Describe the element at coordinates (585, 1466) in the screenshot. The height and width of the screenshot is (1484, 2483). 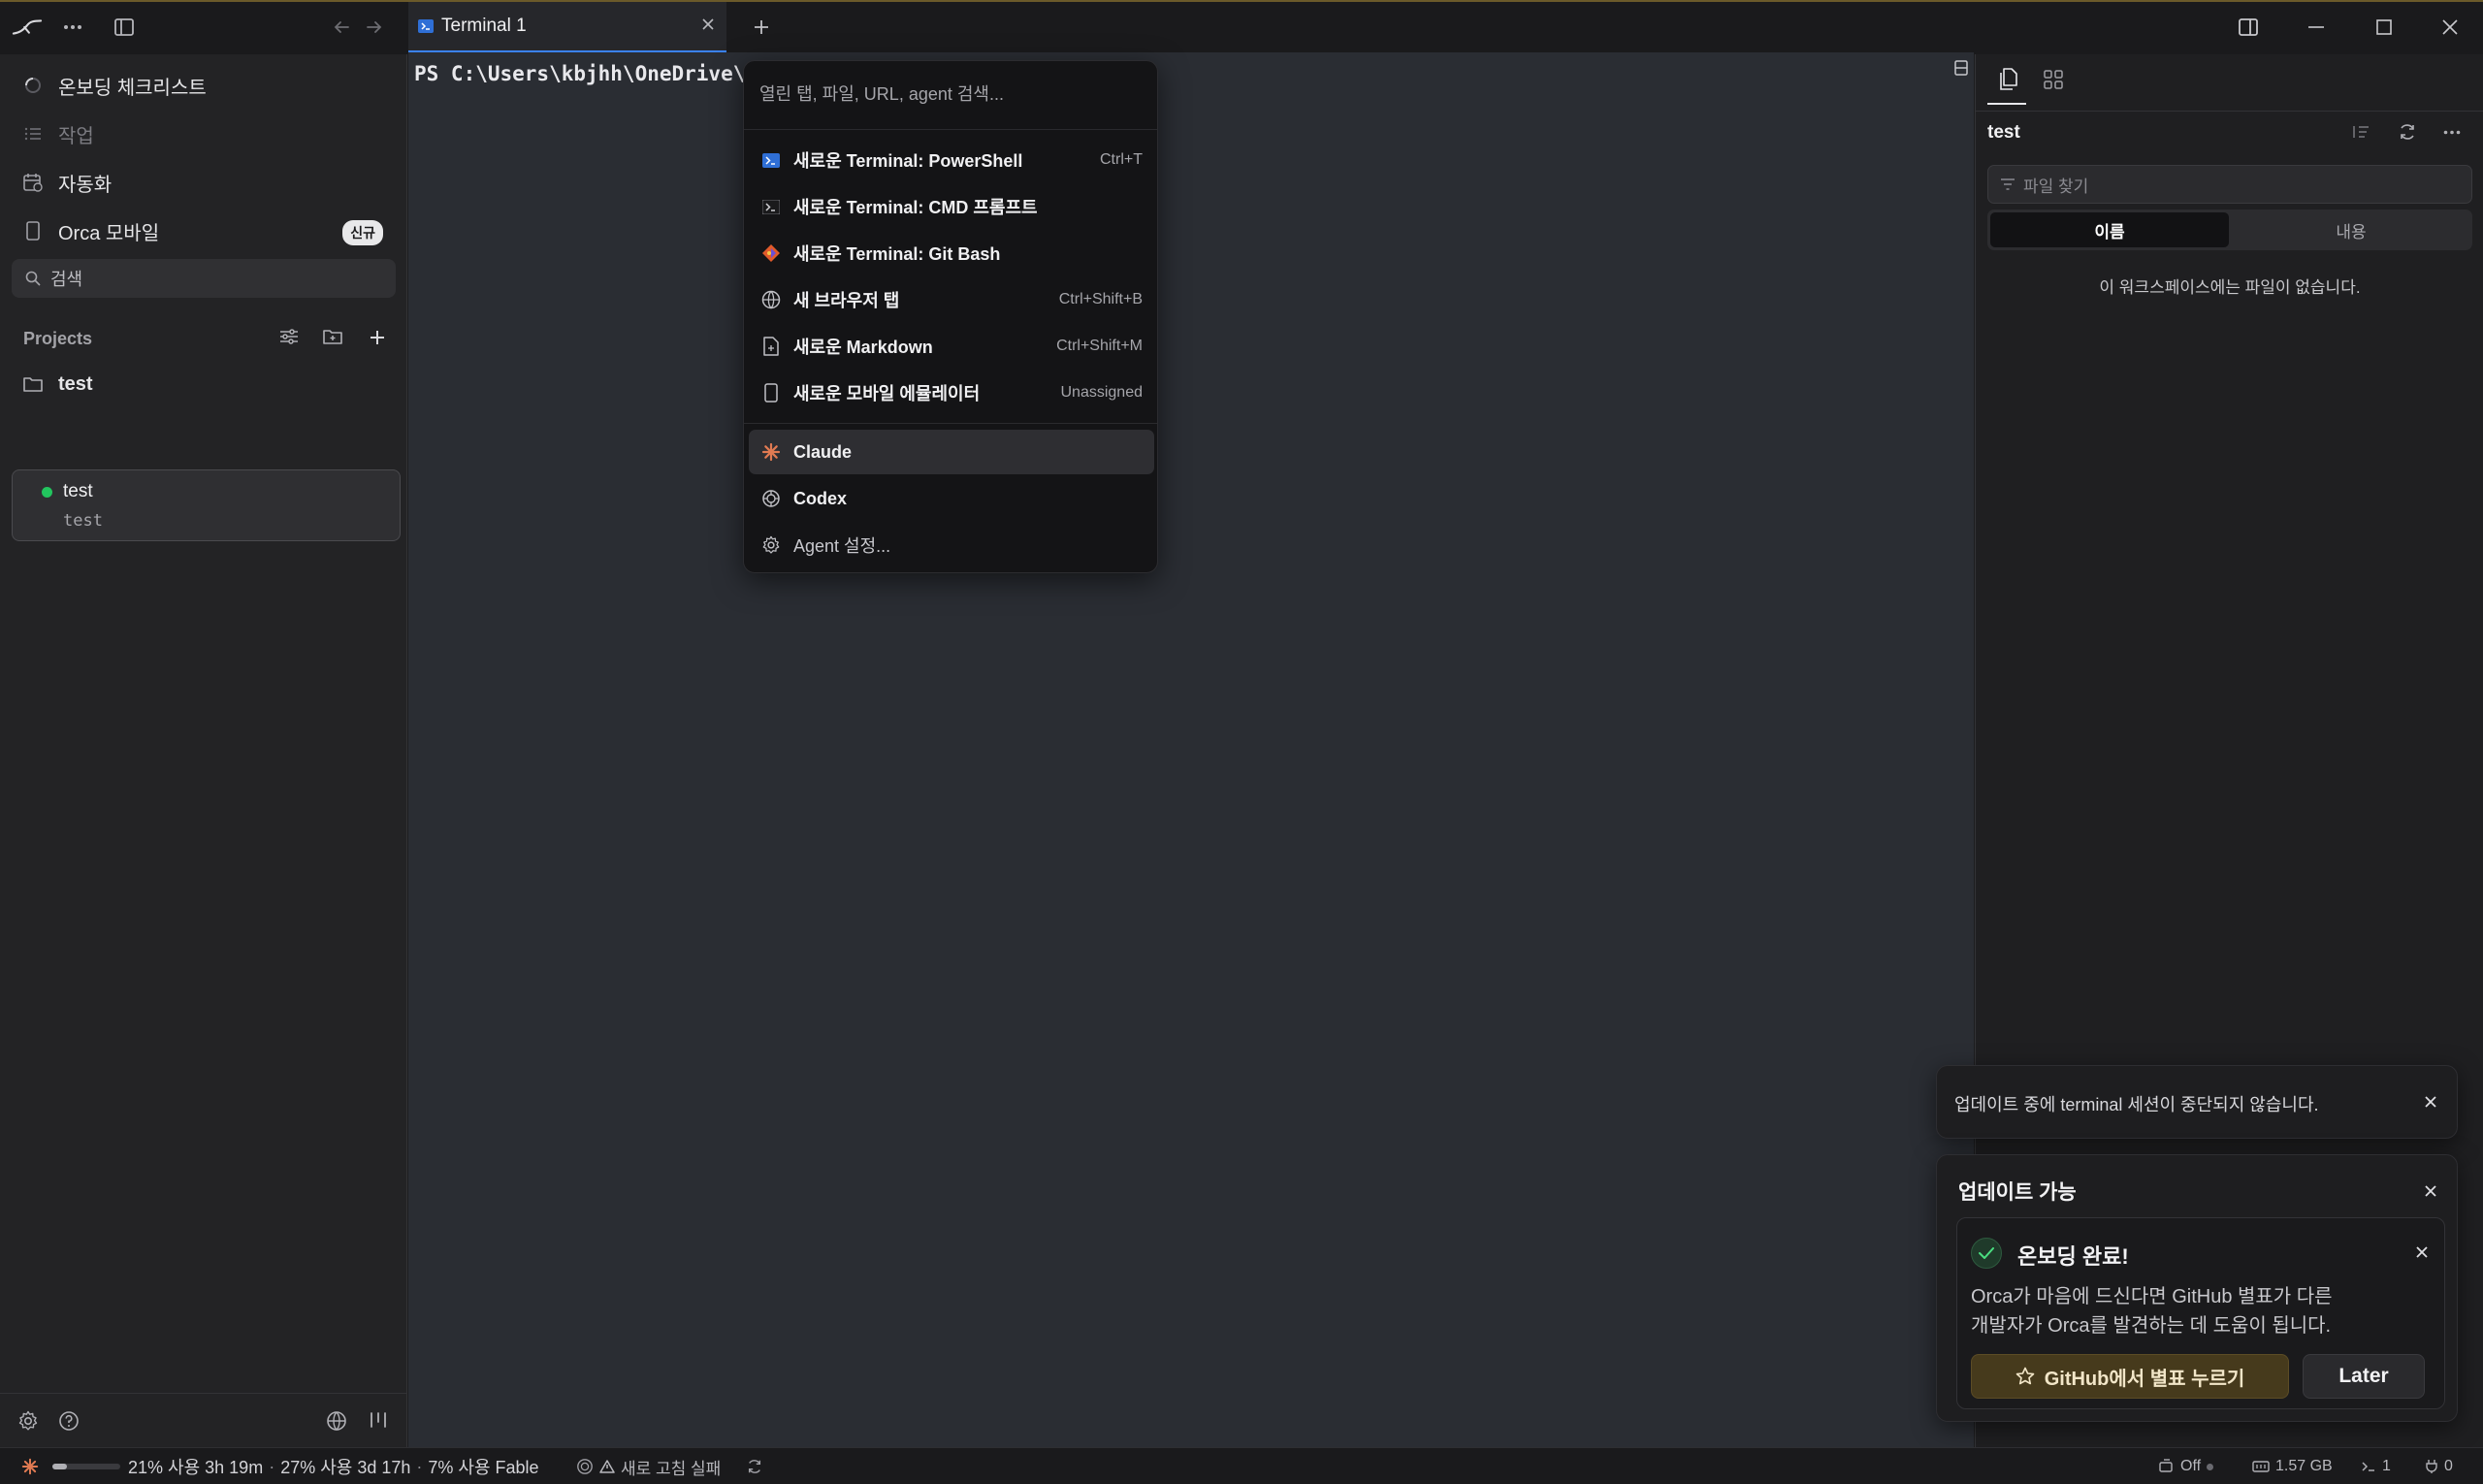
I see `codex-icon` at that location.